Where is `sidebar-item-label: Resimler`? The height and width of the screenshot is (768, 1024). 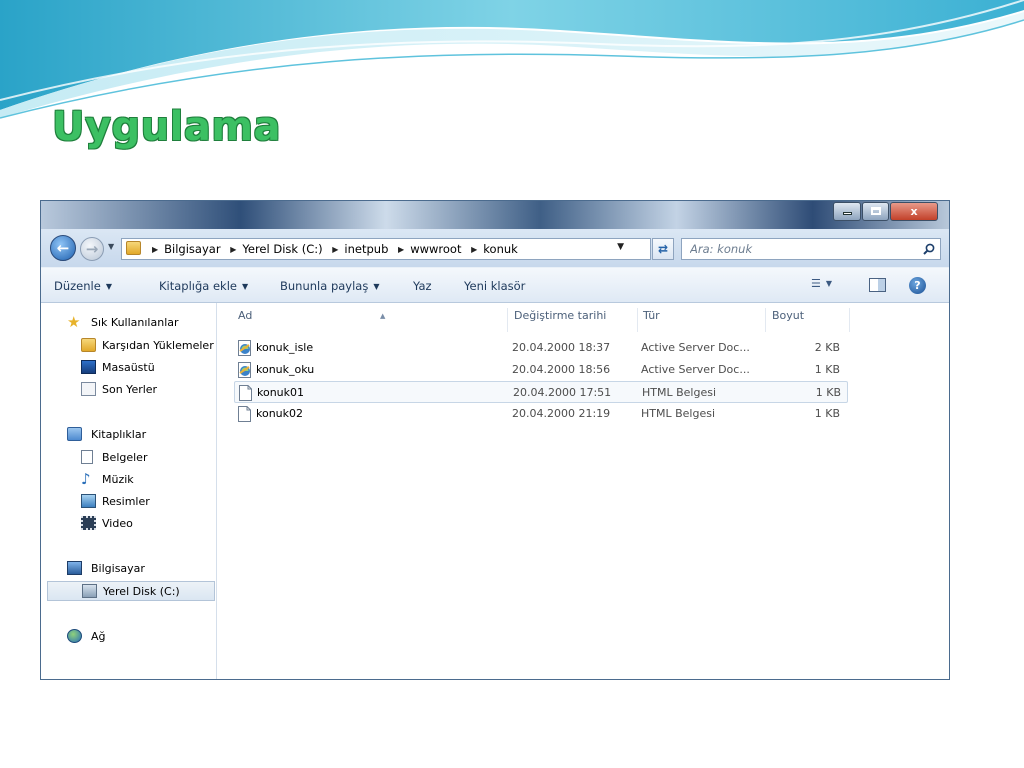
sidebar-item-label: Resimler is located at coordinates (126, 501).